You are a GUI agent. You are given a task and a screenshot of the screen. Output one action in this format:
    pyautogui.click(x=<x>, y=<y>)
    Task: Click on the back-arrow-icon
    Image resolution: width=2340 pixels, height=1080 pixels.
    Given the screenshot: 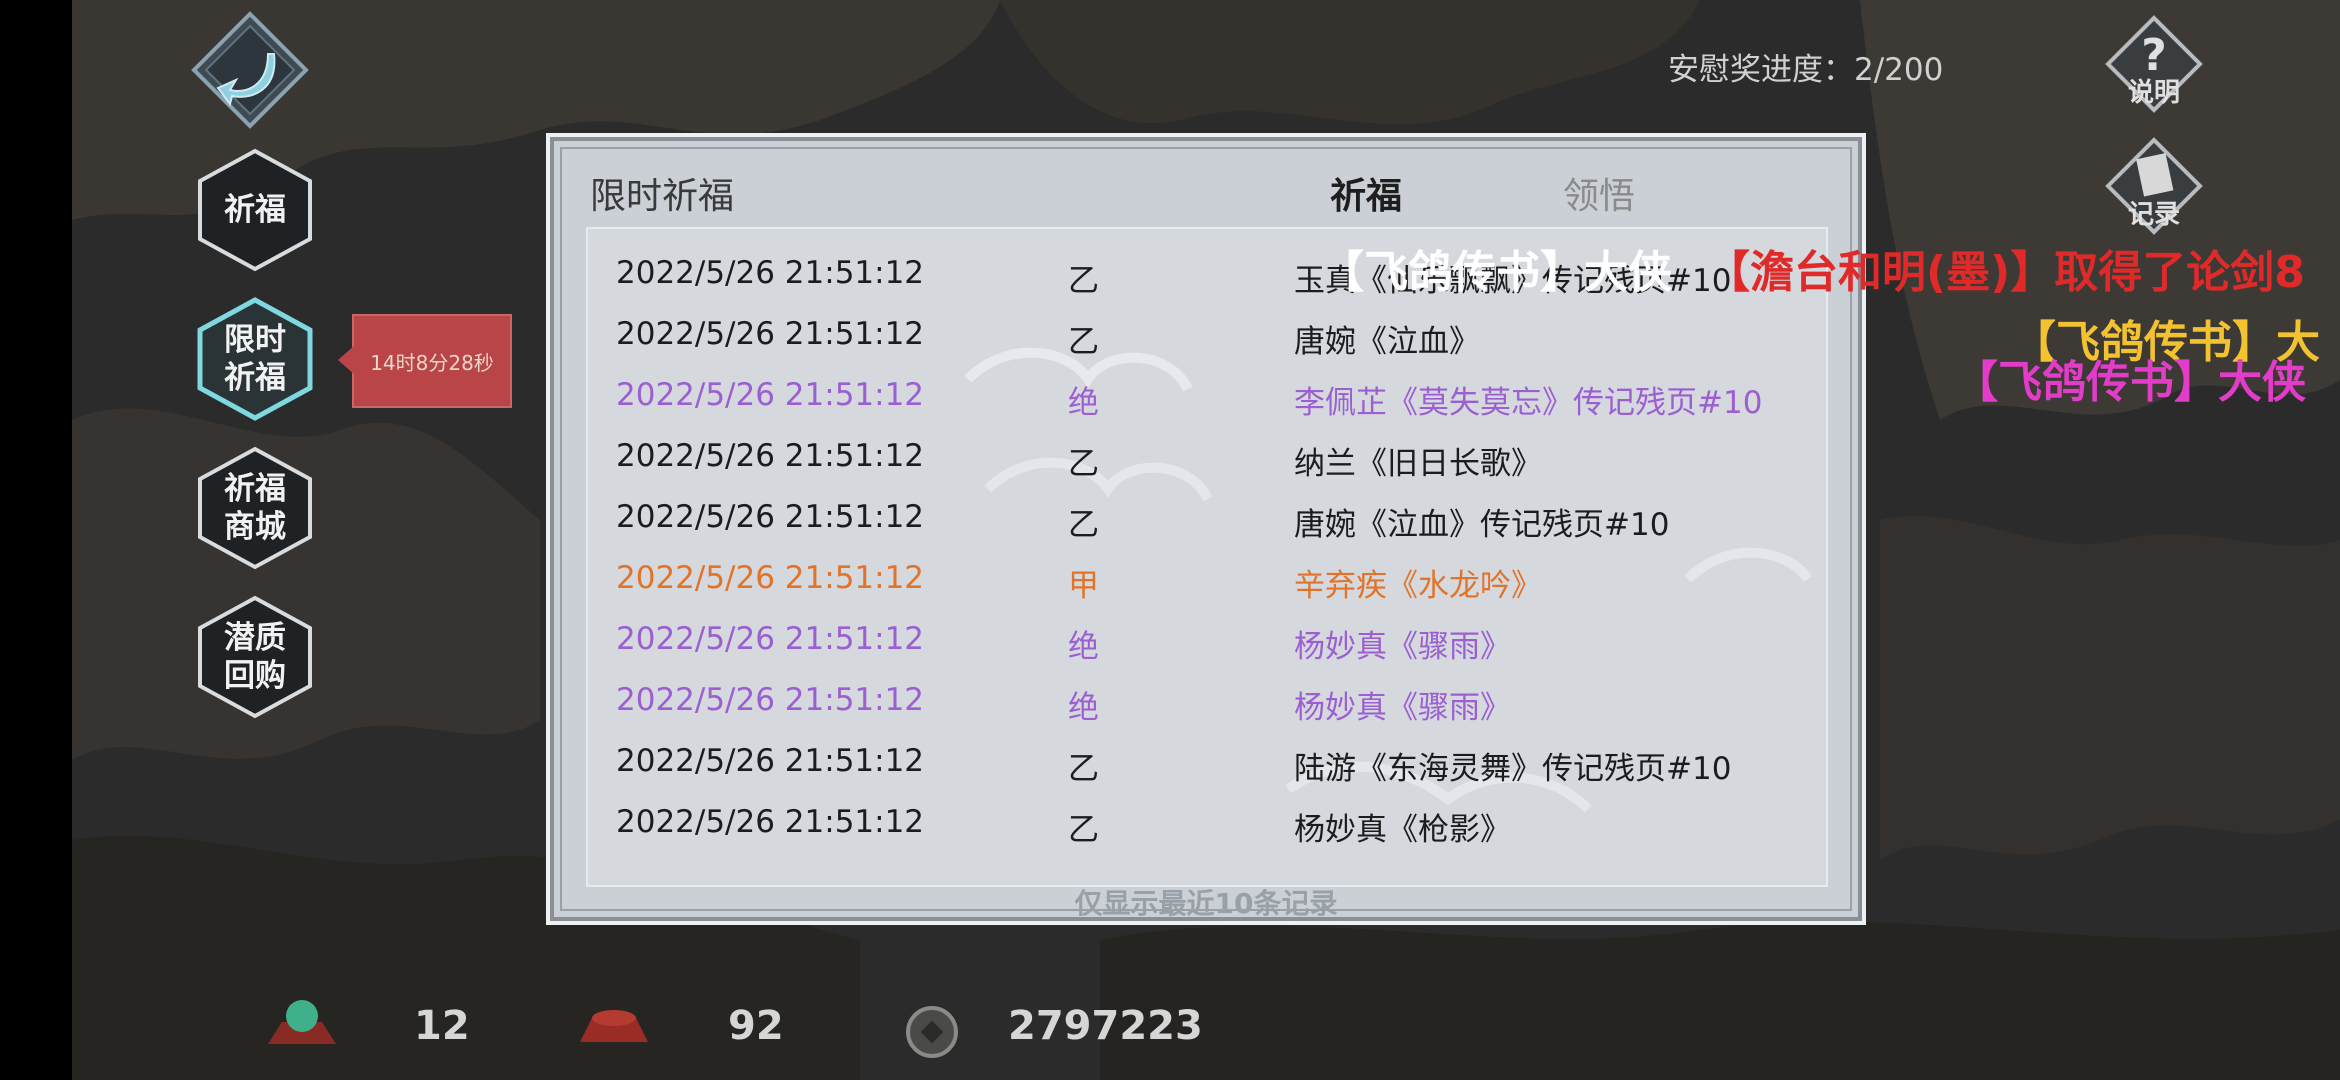 What is the action you would take?
    pyautogui.click(x=250, y=70)
    